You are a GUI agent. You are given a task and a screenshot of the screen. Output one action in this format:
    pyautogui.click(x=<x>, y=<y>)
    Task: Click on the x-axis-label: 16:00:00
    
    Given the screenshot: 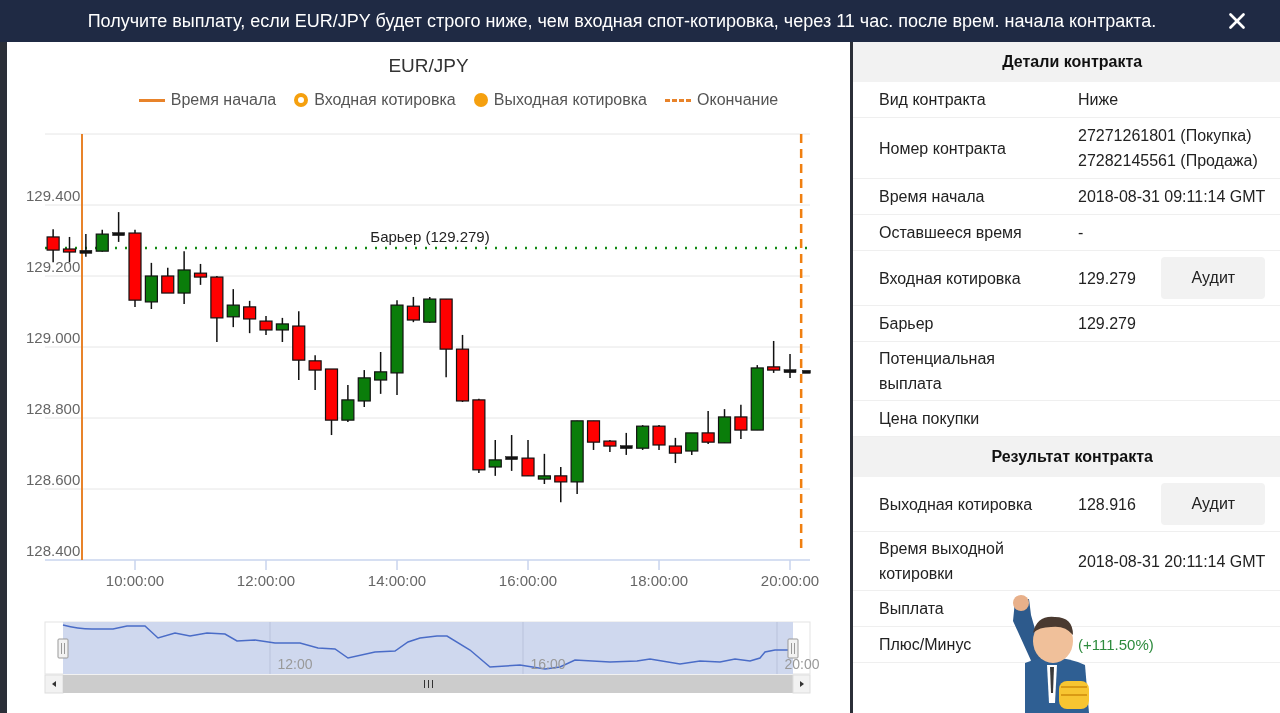 What is the action you would take?
    pyautogui.click(x=528, y=580)
    